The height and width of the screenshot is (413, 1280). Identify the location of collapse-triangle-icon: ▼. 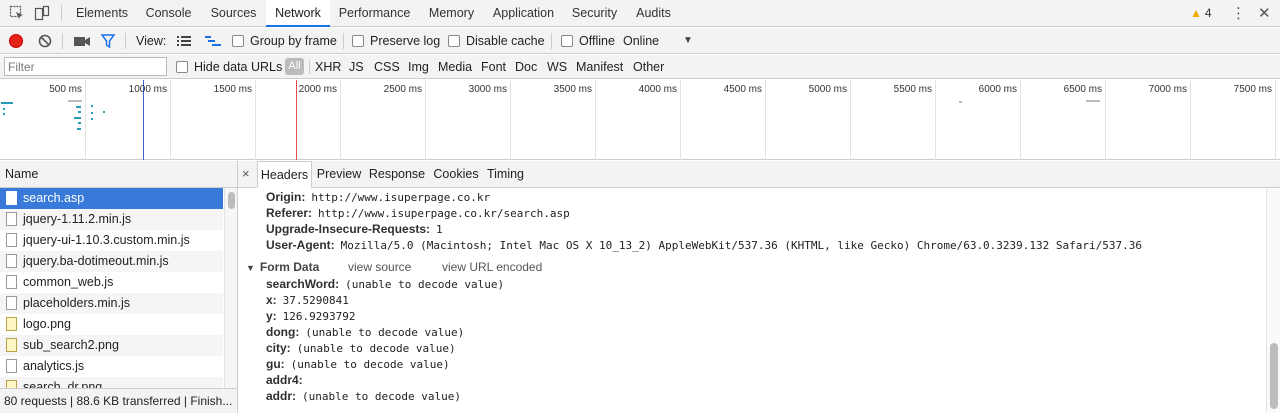
(250, 268).